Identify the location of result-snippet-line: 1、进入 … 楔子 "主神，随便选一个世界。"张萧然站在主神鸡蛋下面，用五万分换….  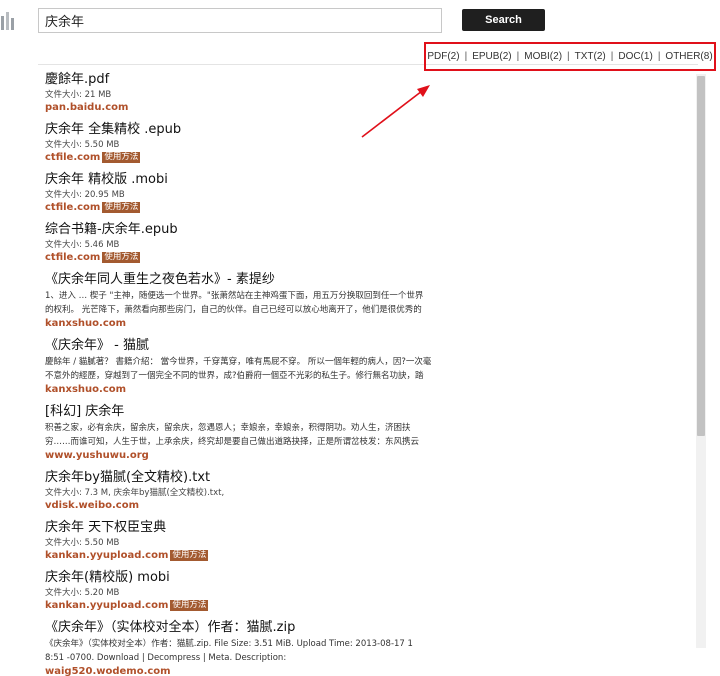
(234, 296).